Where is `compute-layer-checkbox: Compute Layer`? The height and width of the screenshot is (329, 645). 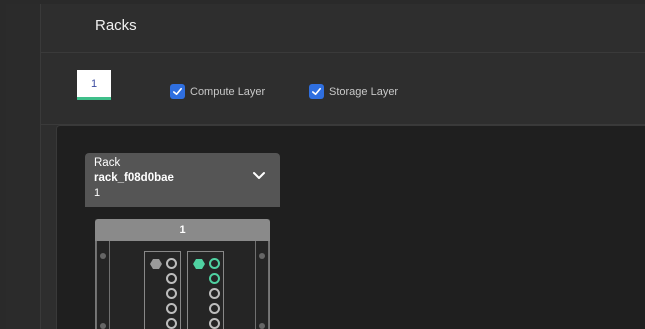
compute-layer-checkbox: Compute Layer is located at coordinates (217, 91).